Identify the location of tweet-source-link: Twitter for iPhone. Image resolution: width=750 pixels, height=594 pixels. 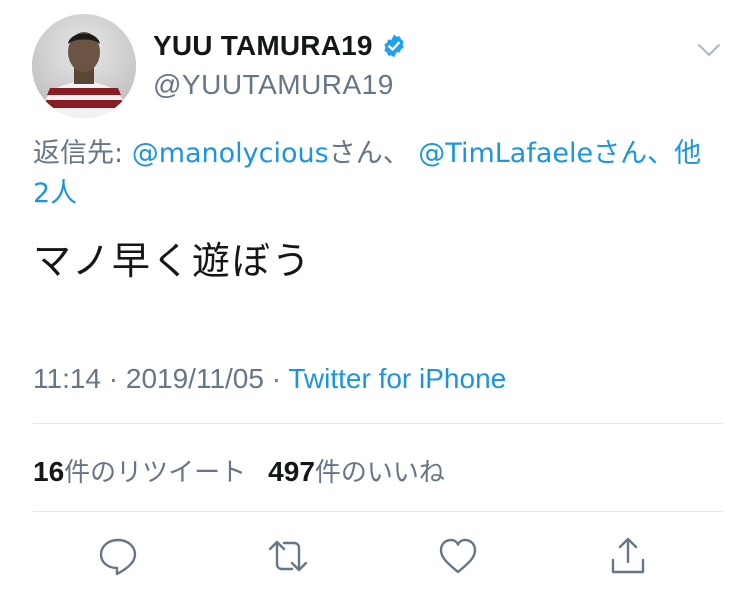
(397, 378).